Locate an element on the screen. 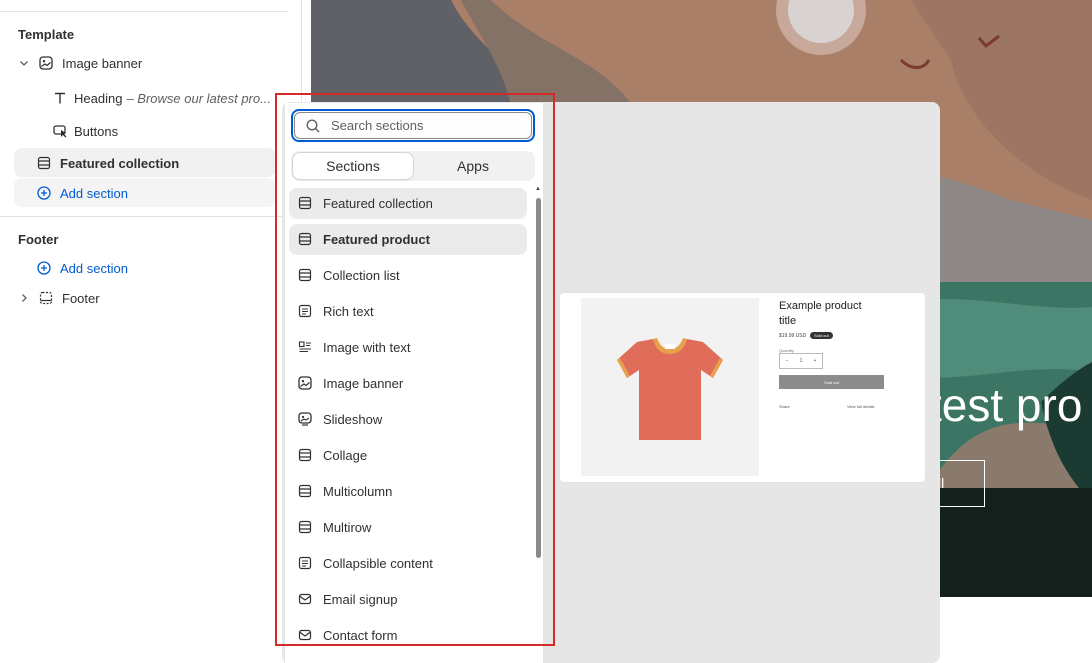  section-item-label: Collage is located at coordinates (345, 455).